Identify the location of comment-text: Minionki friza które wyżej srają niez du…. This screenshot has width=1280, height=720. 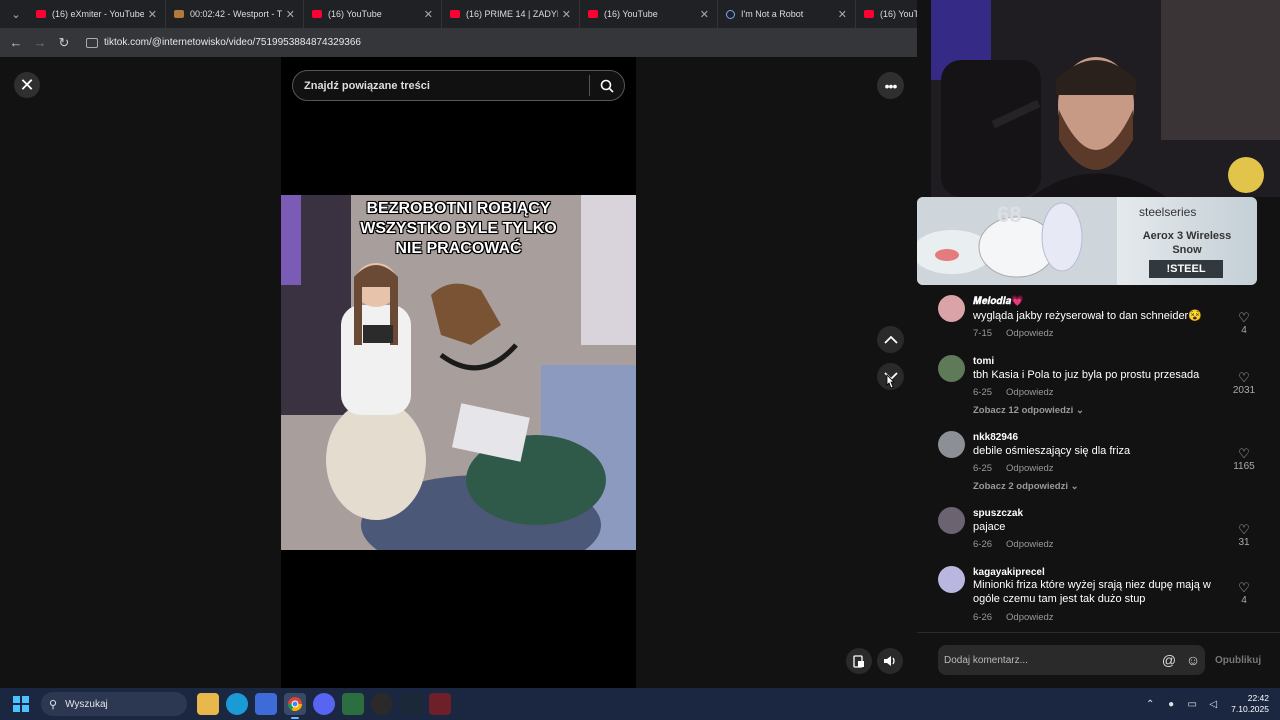
(1092, 592).